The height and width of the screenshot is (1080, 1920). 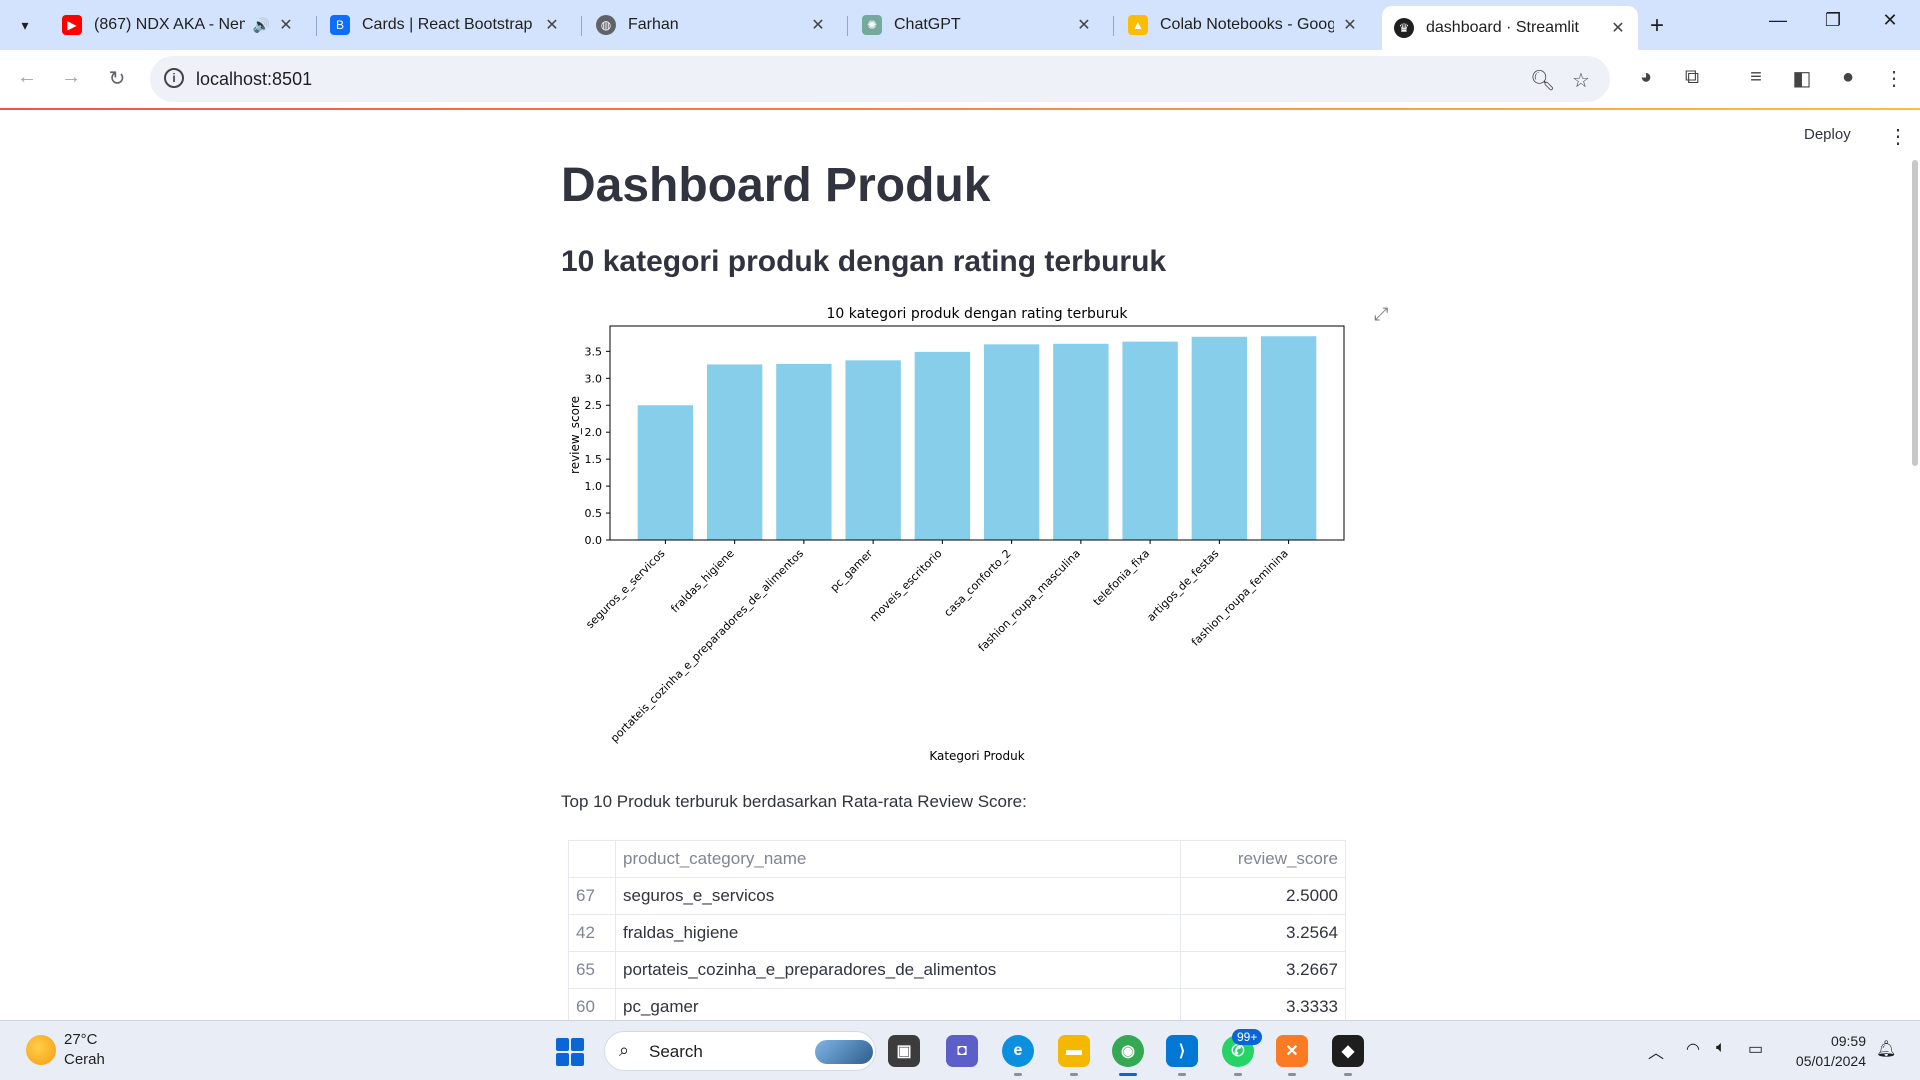 What do you see at coordinates (1646, 77) in the screenshot?
I see `extension-globe-icon: ◕` at bounding box center [1646, 77].